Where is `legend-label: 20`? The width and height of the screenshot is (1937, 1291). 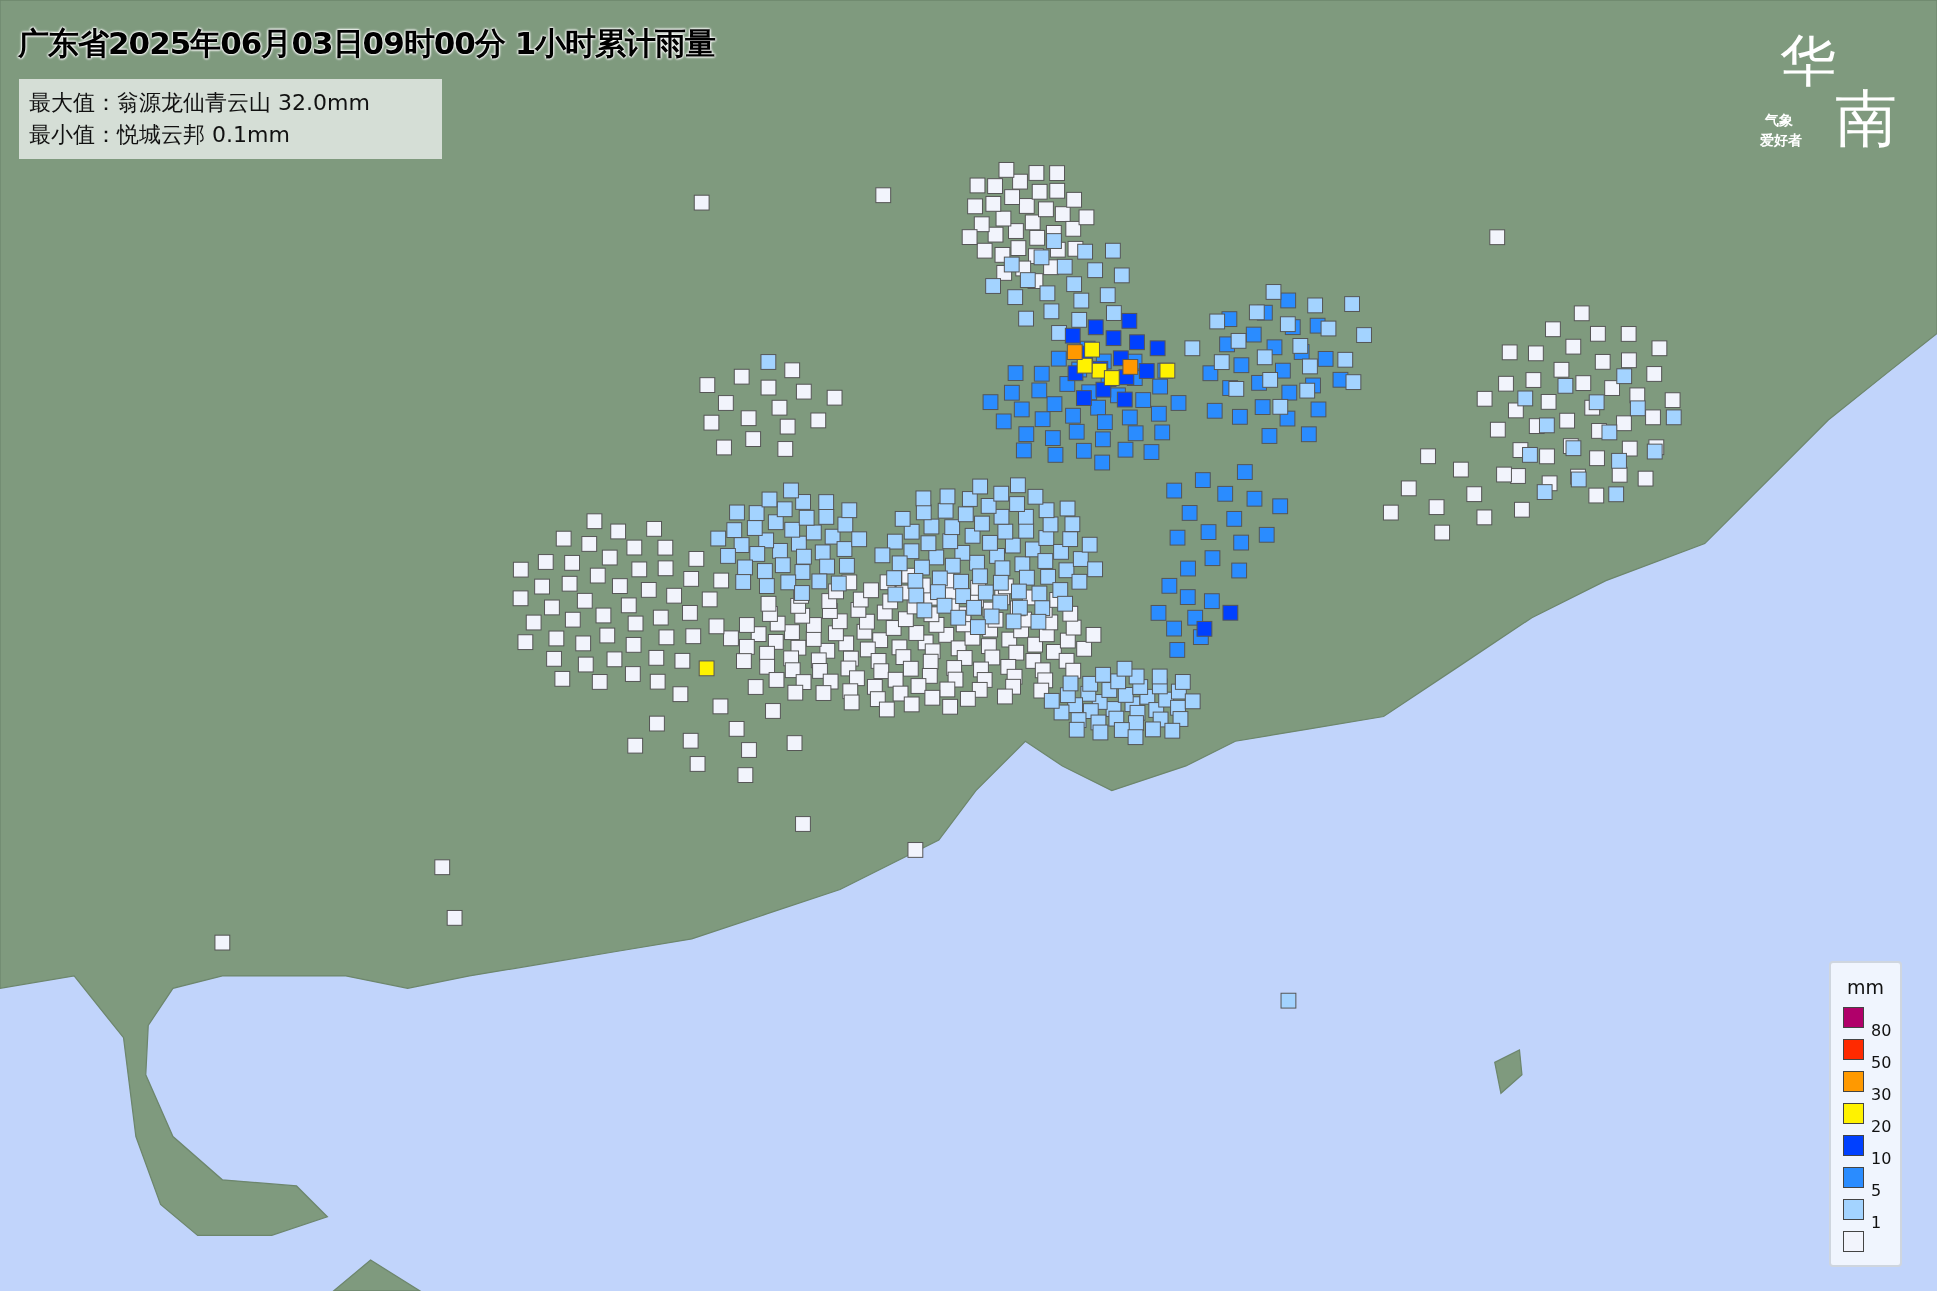 legend-label: 20 is located at coordinates (1881, 1127).